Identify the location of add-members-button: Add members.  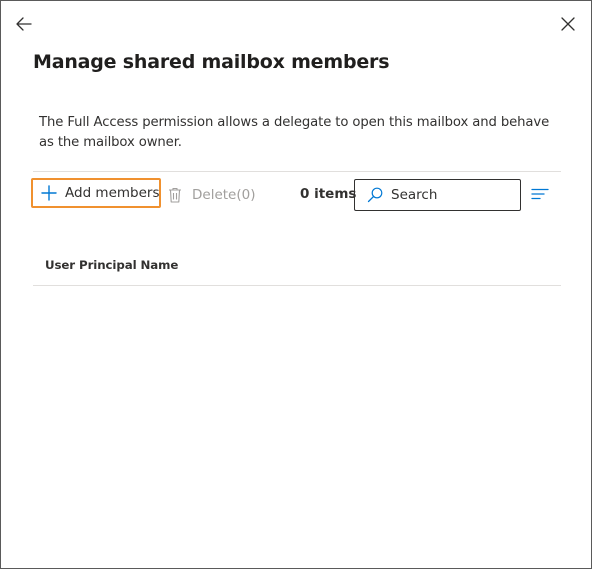
(96, 193).